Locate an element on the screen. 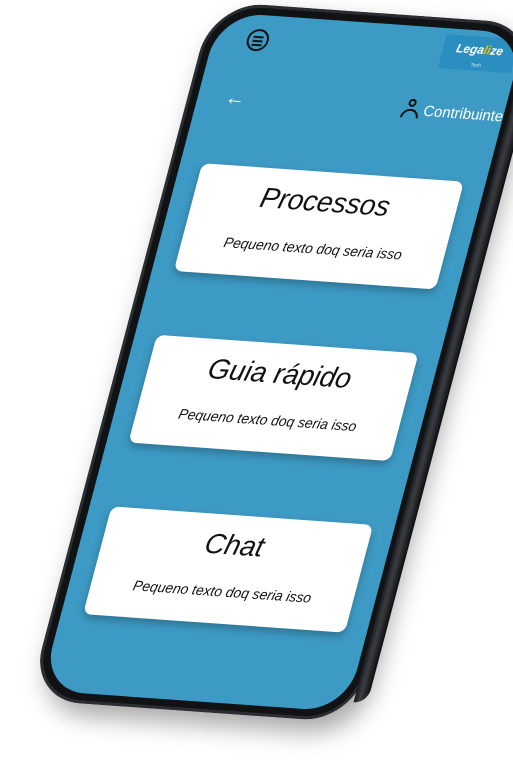 The width and height of the screenshot is (513, 762). card-title: Guia rápido is located at coordinates (280, 373).